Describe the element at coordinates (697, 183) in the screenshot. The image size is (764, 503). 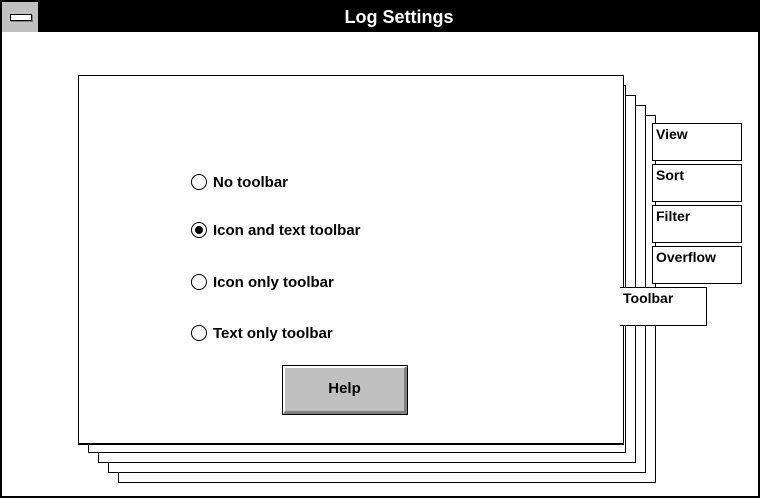
I see `tab-sort: Sort` at that location.